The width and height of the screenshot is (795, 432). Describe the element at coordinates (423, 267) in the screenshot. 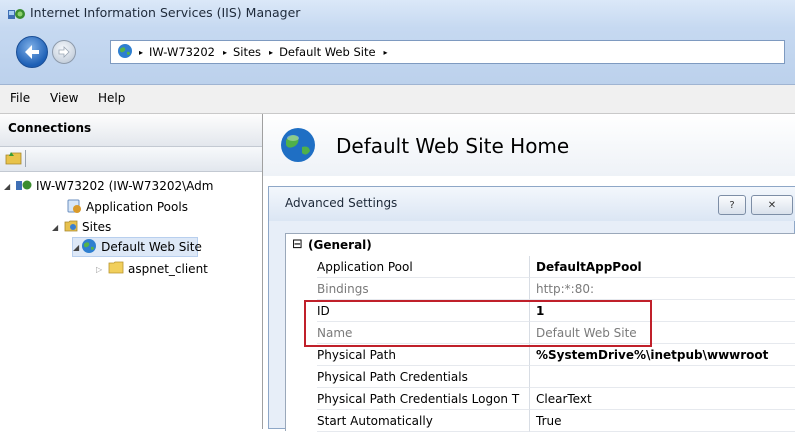

I see `property-name: Application Pool` at that location.